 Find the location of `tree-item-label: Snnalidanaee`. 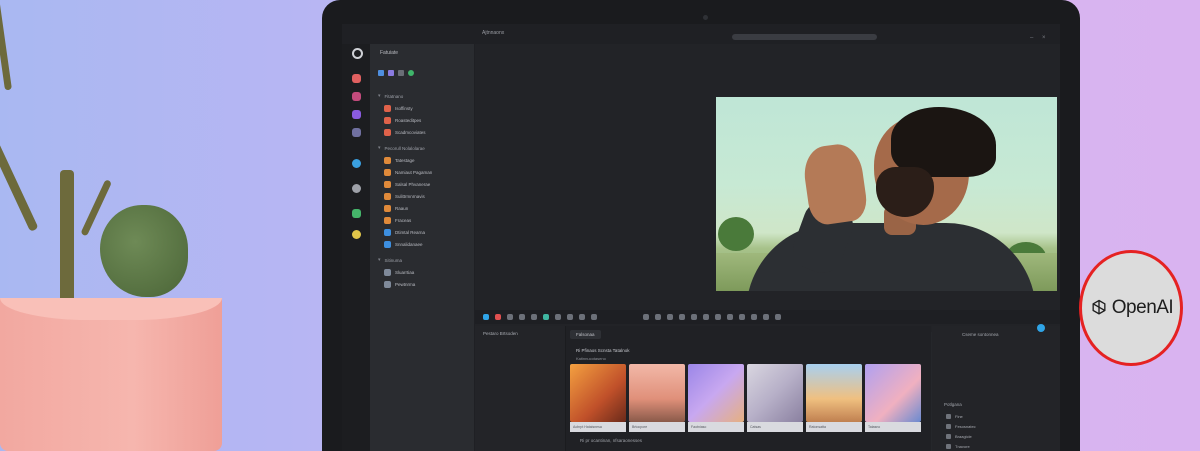

tree-item-label: Snnalidanaee is located at coordinates (409, 244).